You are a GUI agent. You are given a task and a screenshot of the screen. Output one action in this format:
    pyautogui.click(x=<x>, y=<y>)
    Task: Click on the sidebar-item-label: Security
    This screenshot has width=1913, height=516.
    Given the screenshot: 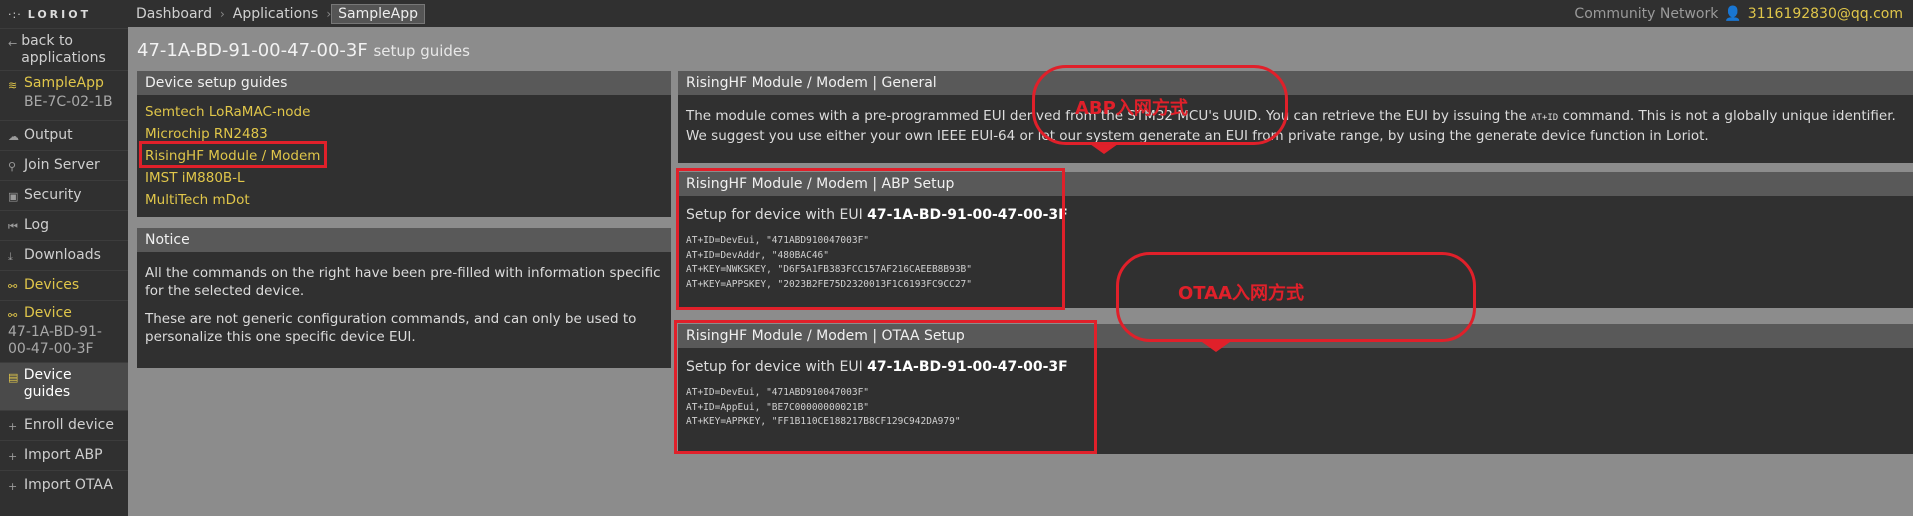 What is the action you would take?
    pyautogui.click(x=53, y=195)
    